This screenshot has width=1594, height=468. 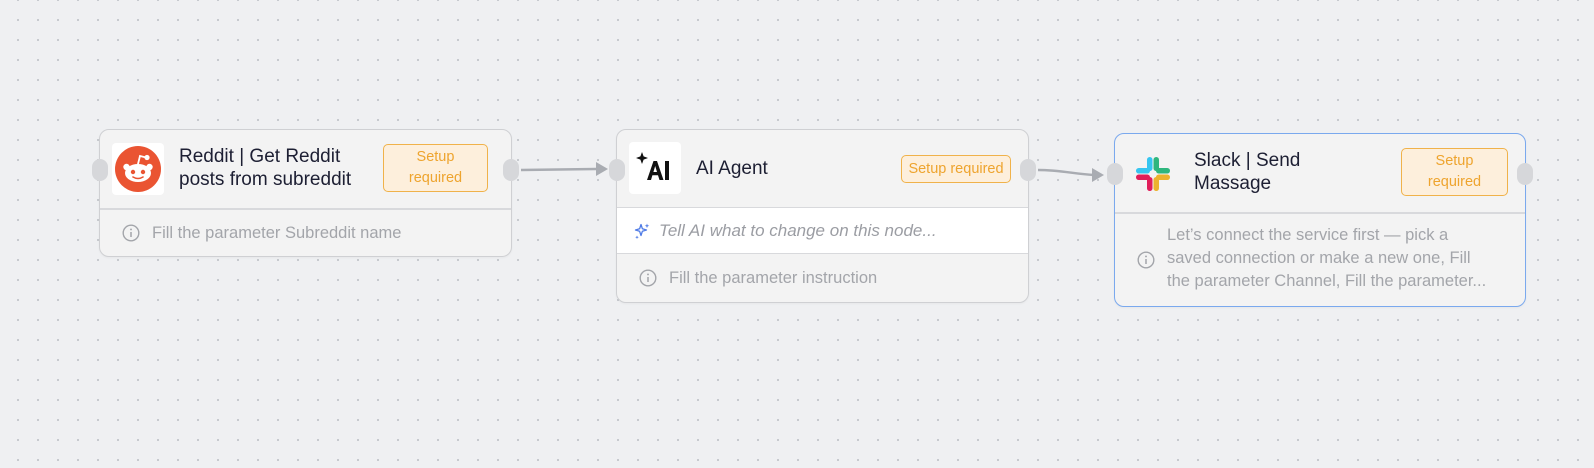 What do you see at coordinates (1153, 174) in the screenshot?
I see `slack-icon` at bounding box center [1153, 174].